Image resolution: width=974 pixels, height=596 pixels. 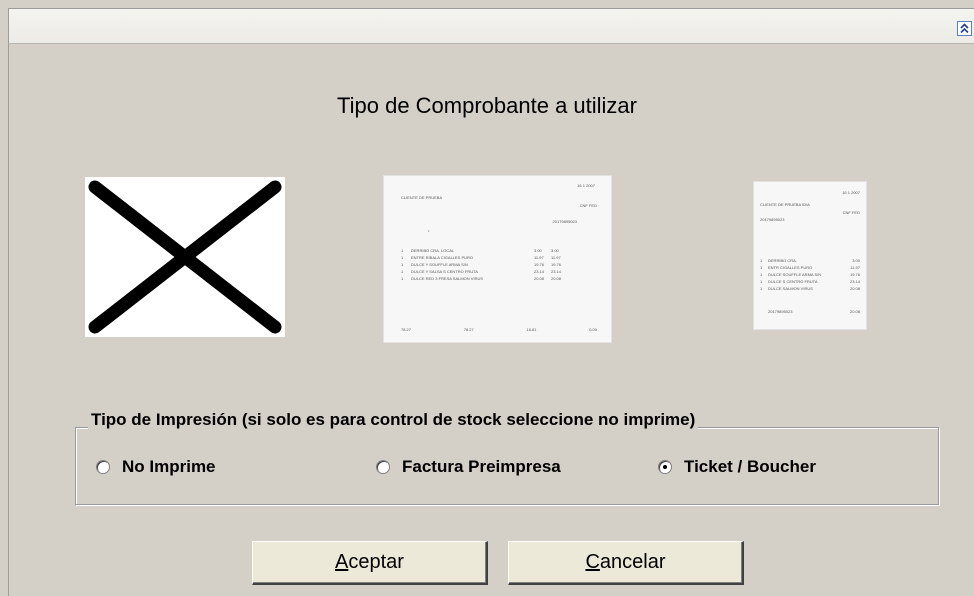 What do you see at coordinates (856, 260) in the screenshot?
I see `ticket-row-total: 3.00` at bounding box center [856, 260].